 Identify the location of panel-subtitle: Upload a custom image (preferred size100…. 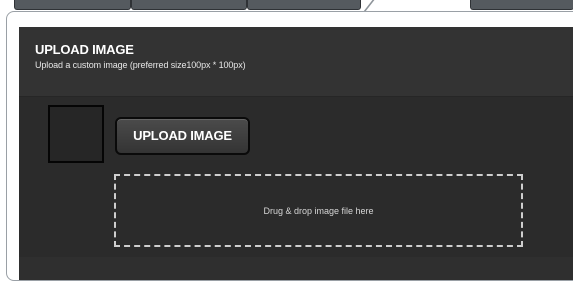
(140, 65).